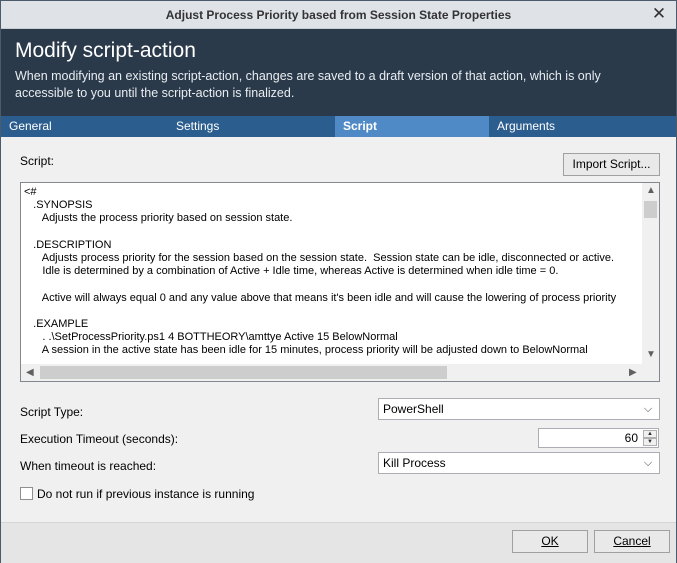 The width and height of the screenshot is (677, 563). Describe the element at coordinates (650, 442) in the screenshot. I see `spin-down-icon: ▼` at that location.